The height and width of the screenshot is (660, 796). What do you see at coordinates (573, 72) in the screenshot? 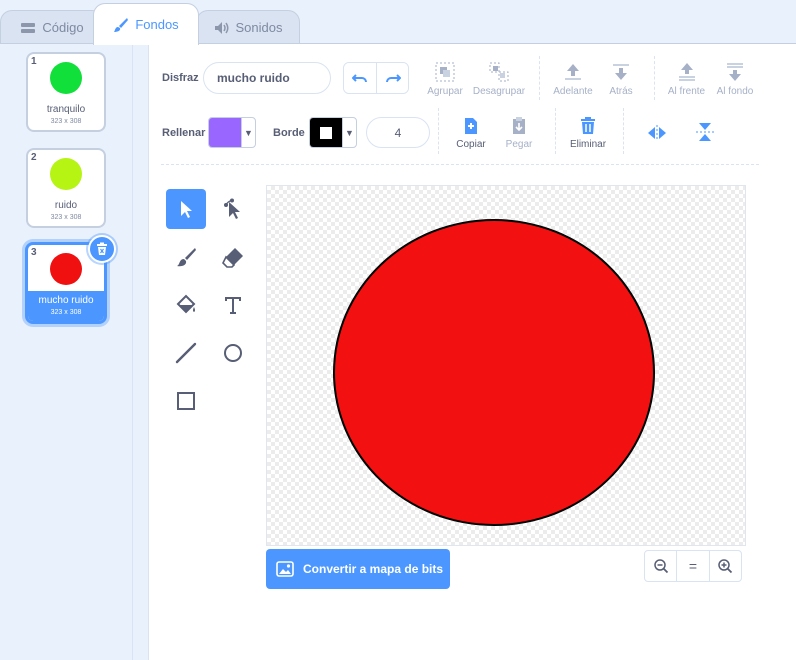
I see `forward-icon` at bounding box center [573, 72].